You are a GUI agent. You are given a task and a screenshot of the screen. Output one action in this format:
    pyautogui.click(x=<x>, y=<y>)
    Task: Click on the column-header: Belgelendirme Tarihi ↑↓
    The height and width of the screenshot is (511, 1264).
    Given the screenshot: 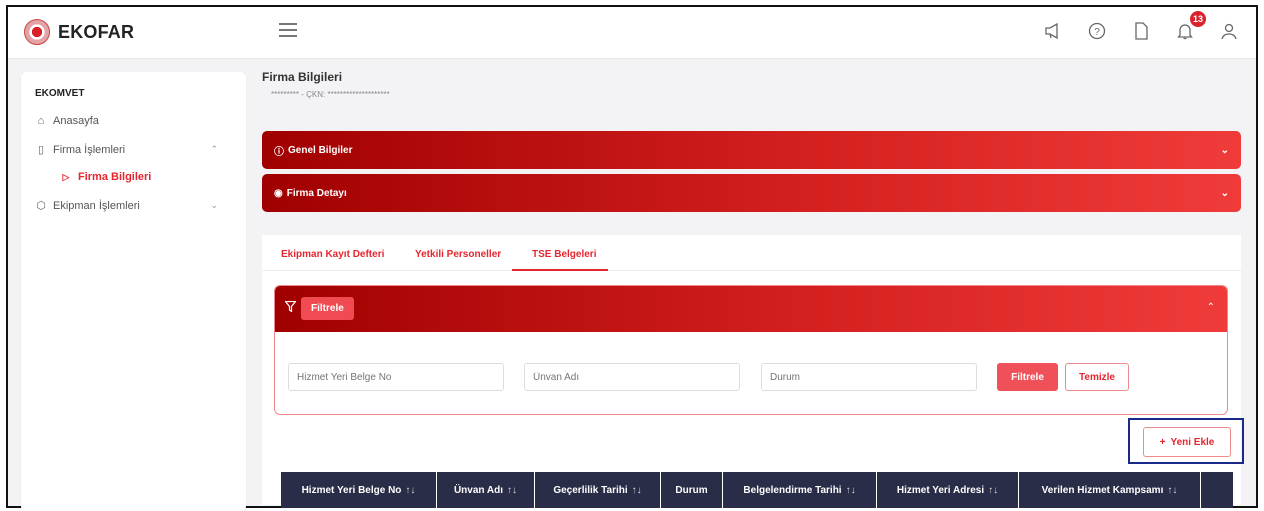 What is the action you would take?
    pyautogui.click(x=800, y=490)
    